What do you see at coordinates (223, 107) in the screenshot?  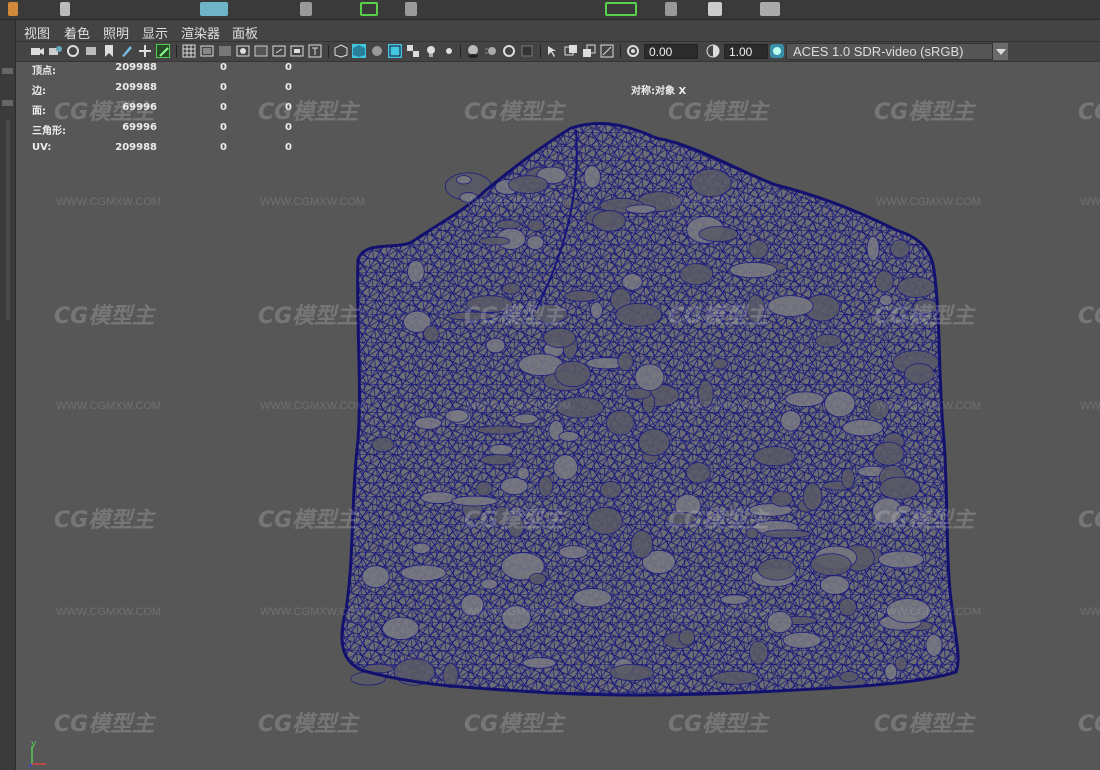 I see `hud-row-selected: 0` at bounding box center [223, 107].